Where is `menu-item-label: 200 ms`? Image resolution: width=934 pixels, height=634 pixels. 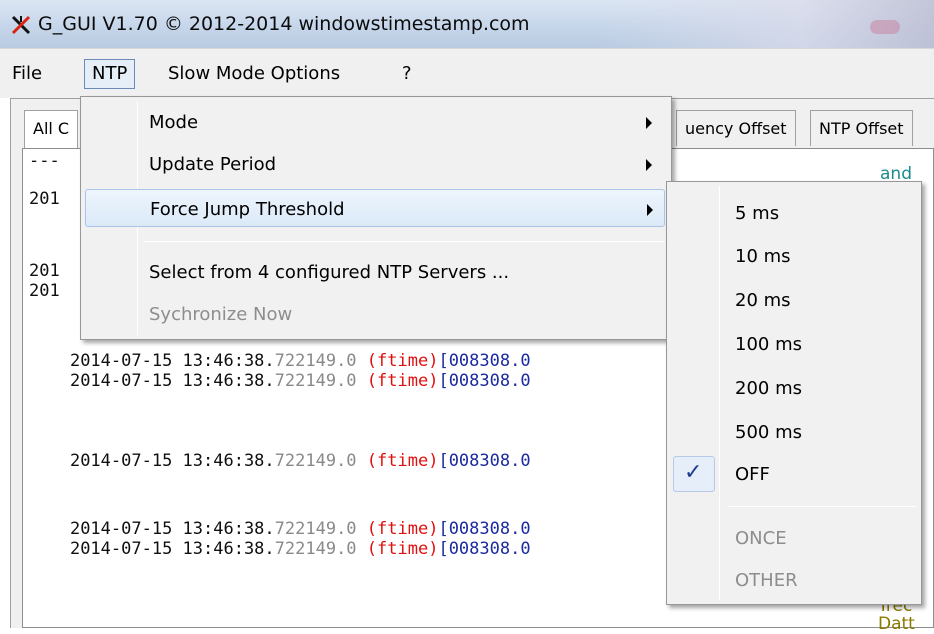
menu-item-label: 200 ms is located at coordinates (768, 388).